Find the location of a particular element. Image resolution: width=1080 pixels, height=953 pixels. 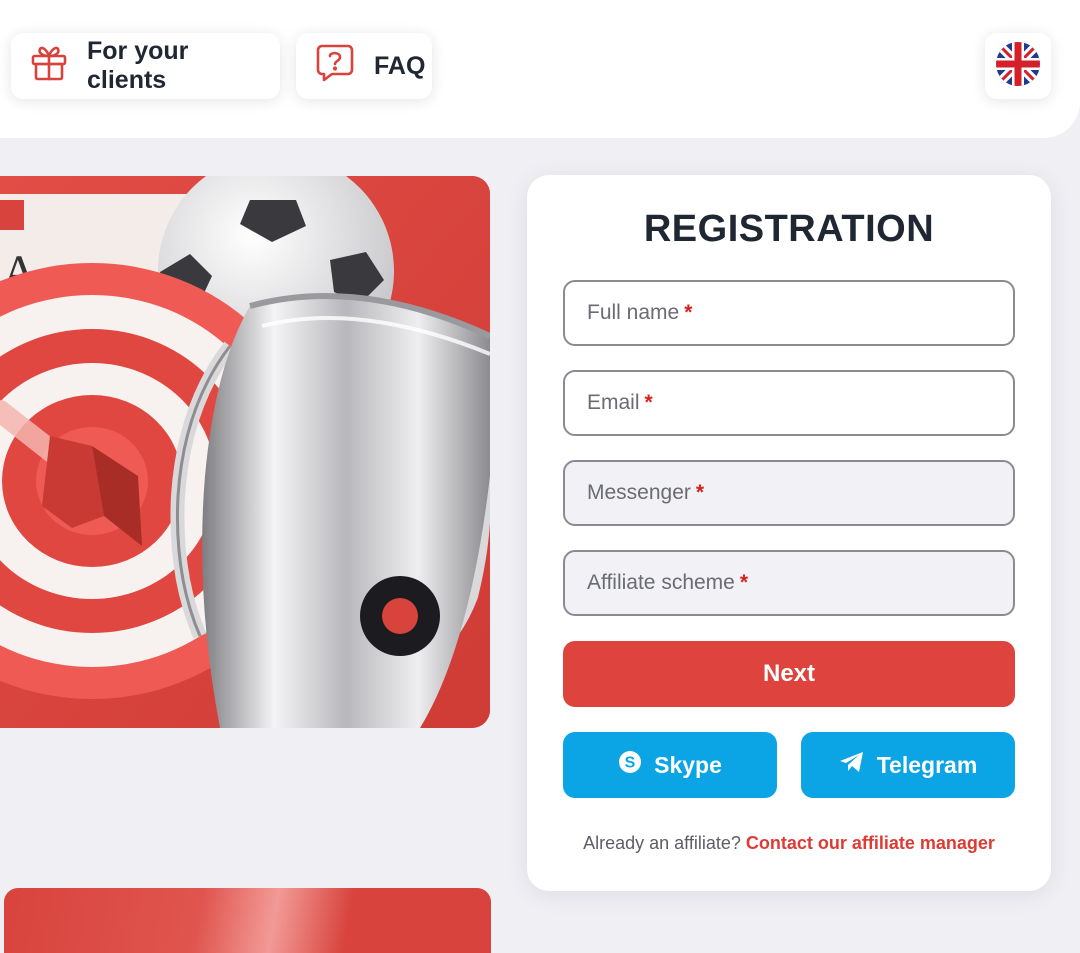

uk-flag-icon is located at coordinates (1018, 66).